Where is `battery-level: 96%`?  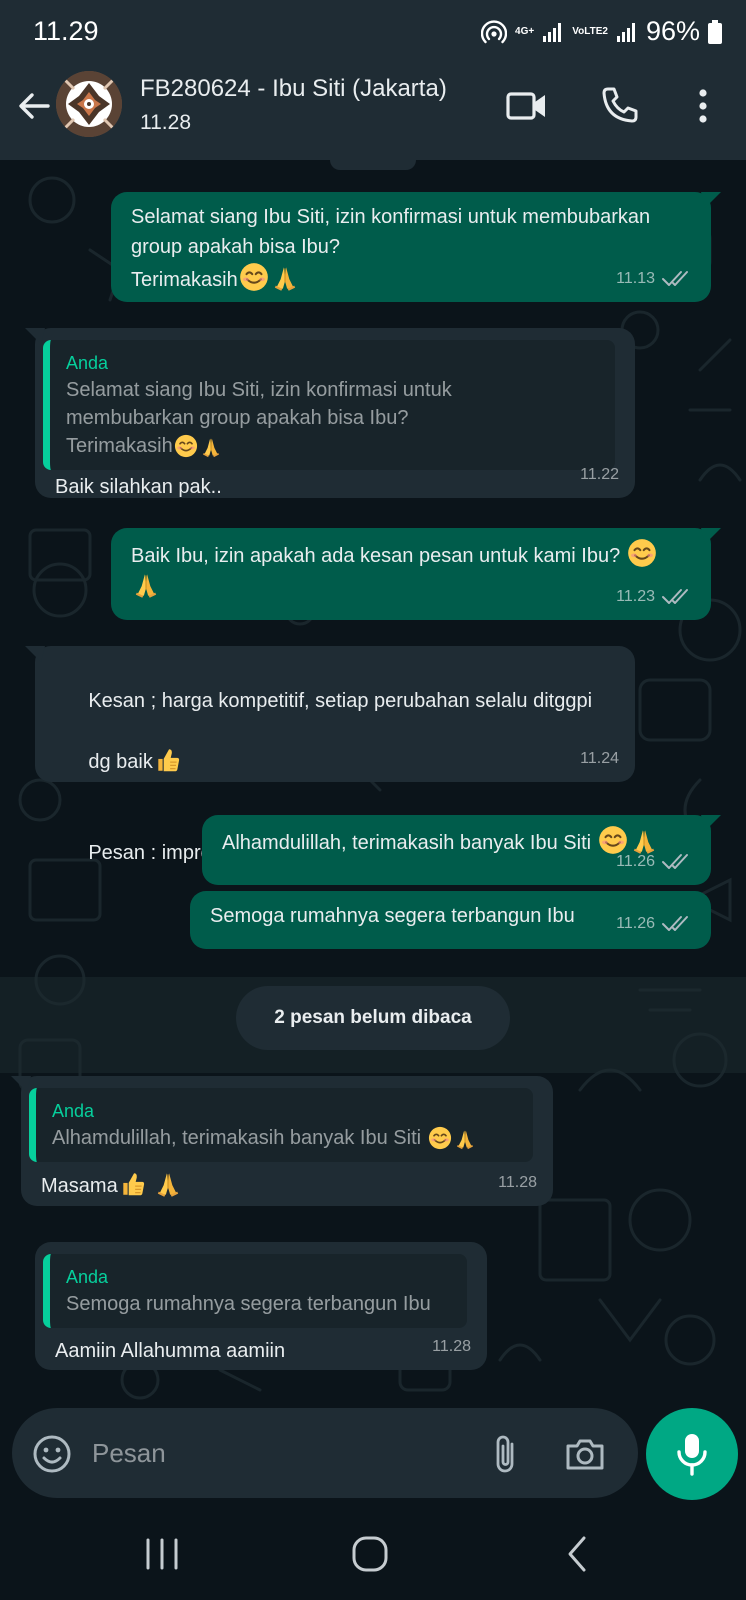
battery-level: 96% is located at coordinates (672, 31).